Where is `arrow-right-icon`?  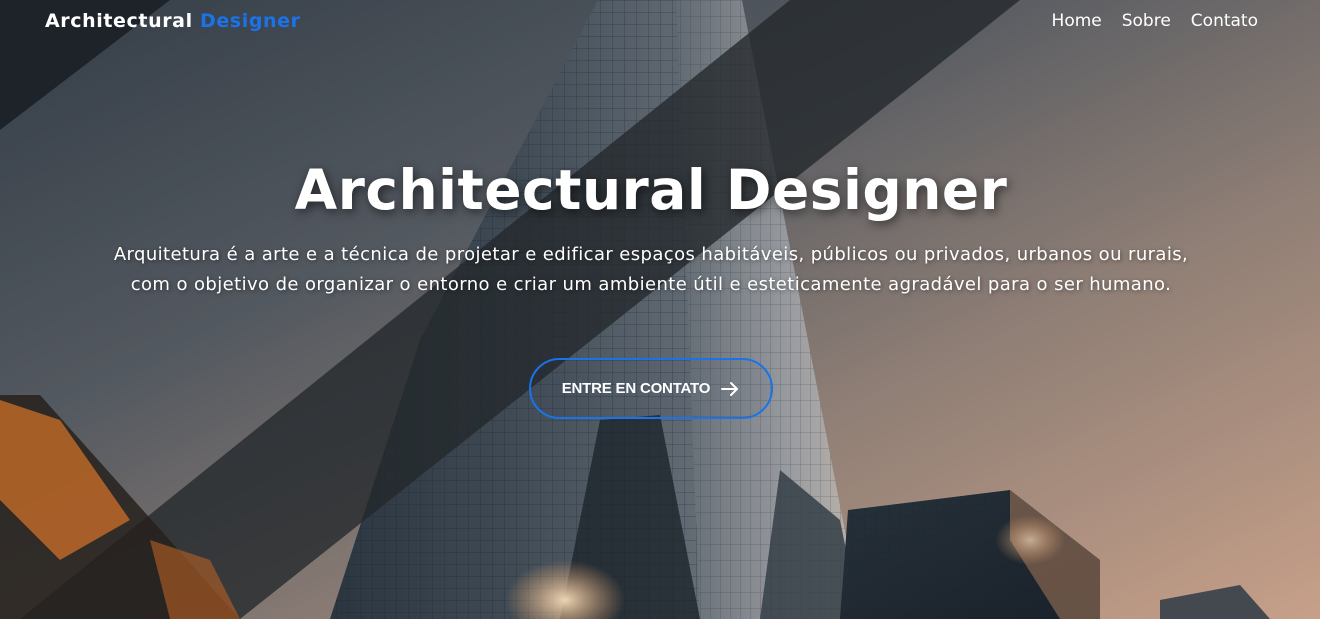 arrow-right-icon is located at coordinates (730, 389).